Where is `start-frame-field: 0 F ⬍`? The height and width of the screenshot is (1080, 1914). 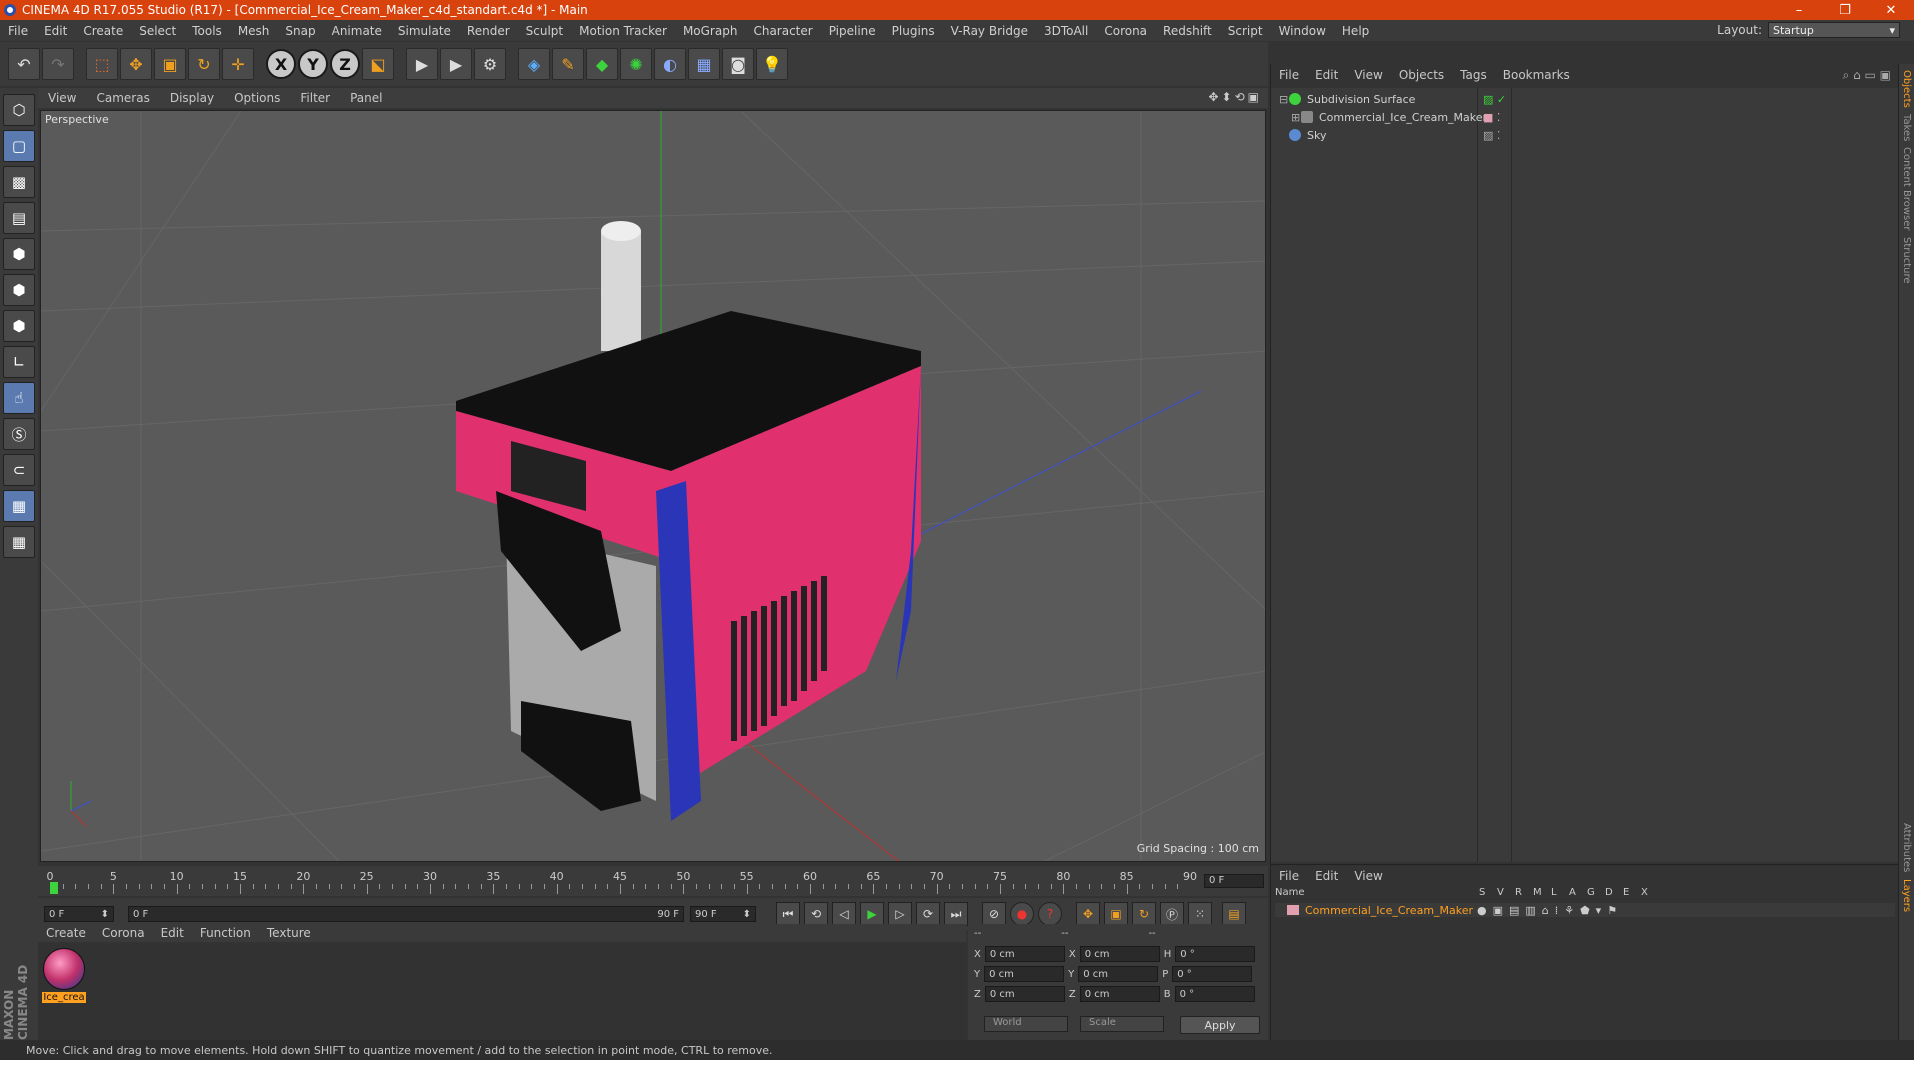 start-frame-field: 0 F ⬍ is located at coordinates (79, 914).